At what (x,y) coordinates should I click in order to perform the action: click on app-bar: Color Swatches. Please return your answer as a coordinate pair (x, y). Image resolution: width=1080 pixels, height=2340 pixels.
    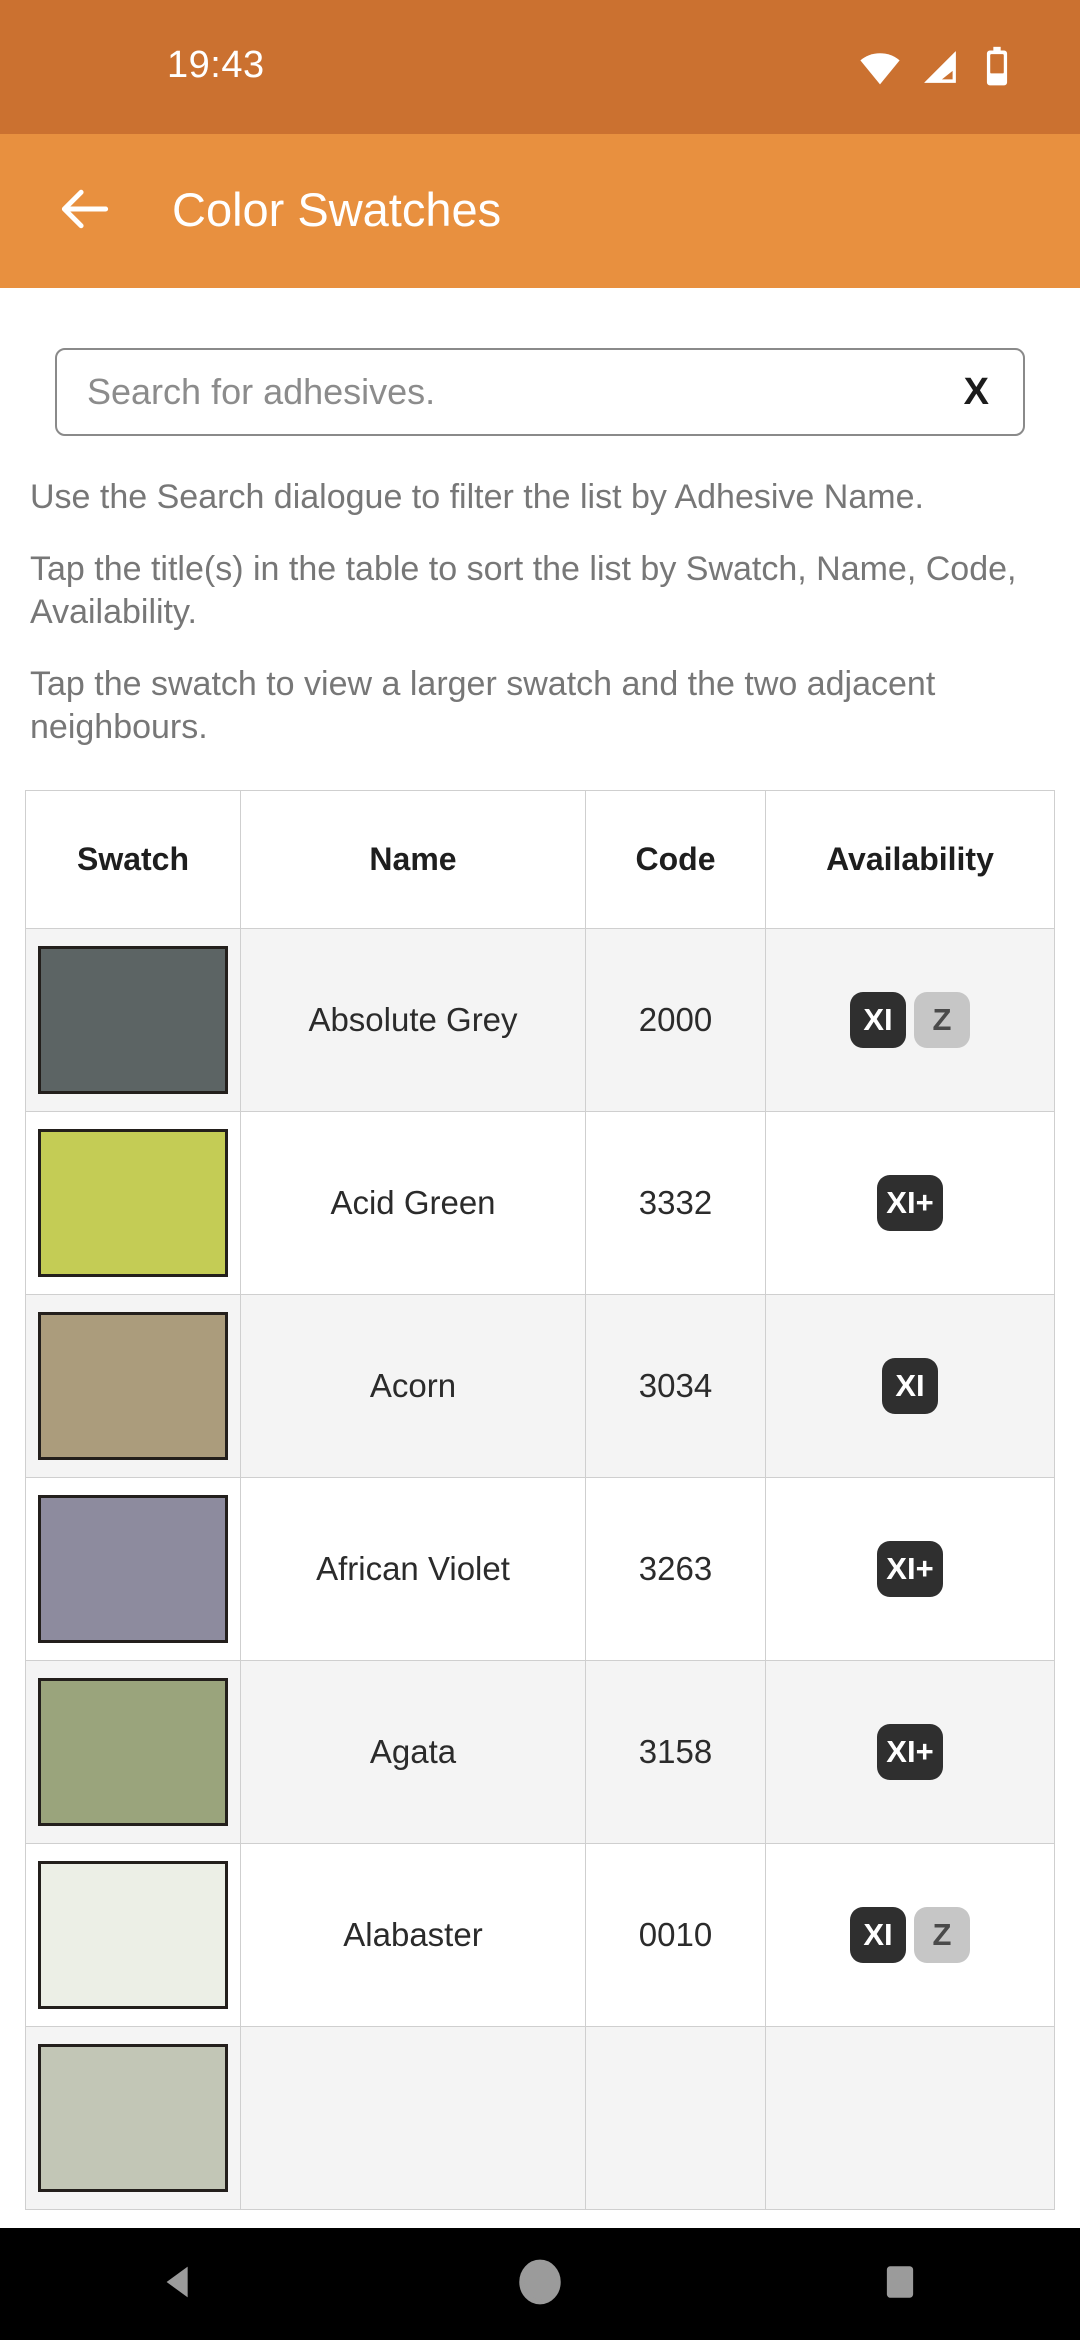
    Looking at the image, I should click on (540, 211).